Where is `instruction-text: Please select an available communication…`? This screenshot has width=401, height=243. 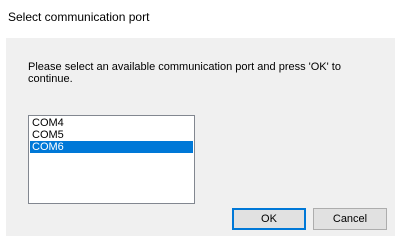 instruction-text: Please select an available communication… is located at coordinates (184, 73).